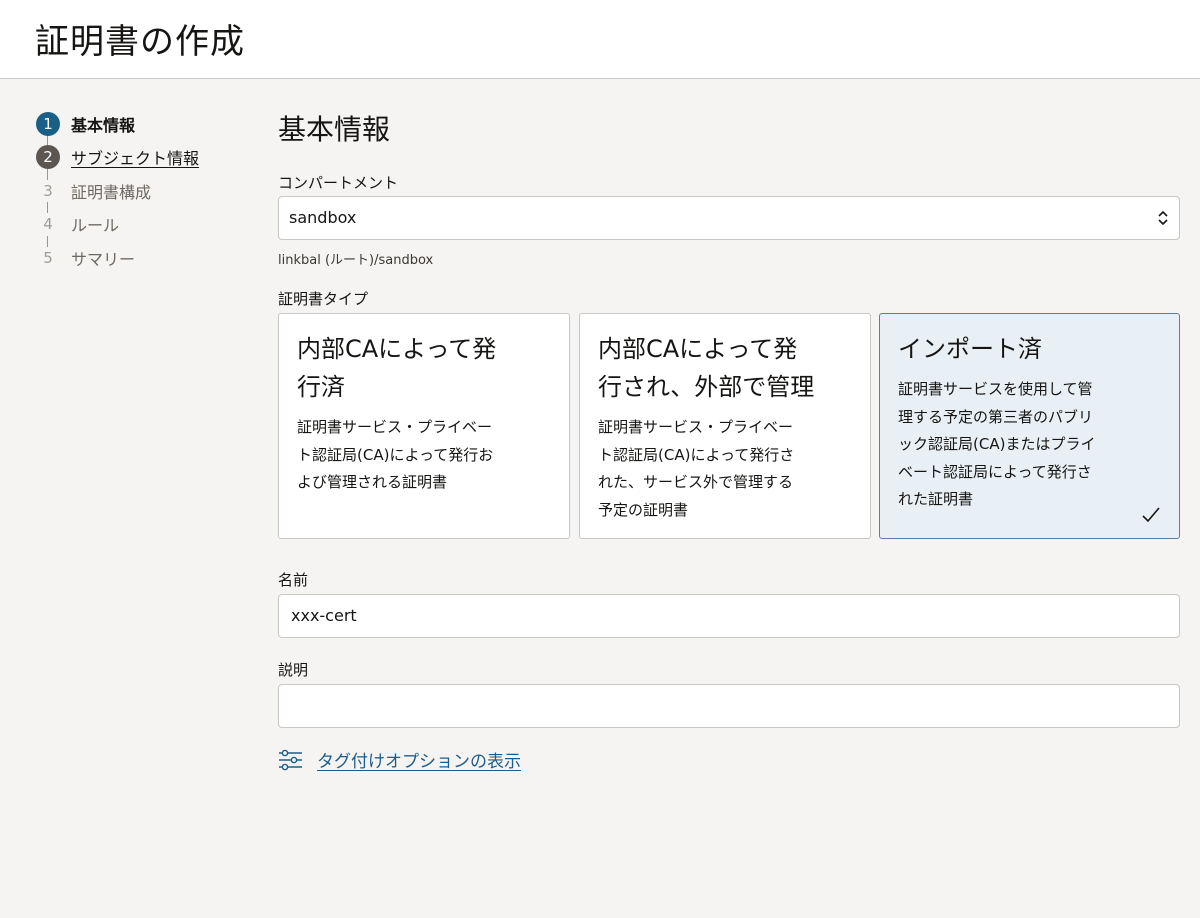  I want to click on sliders-icon, so click(290, 759).